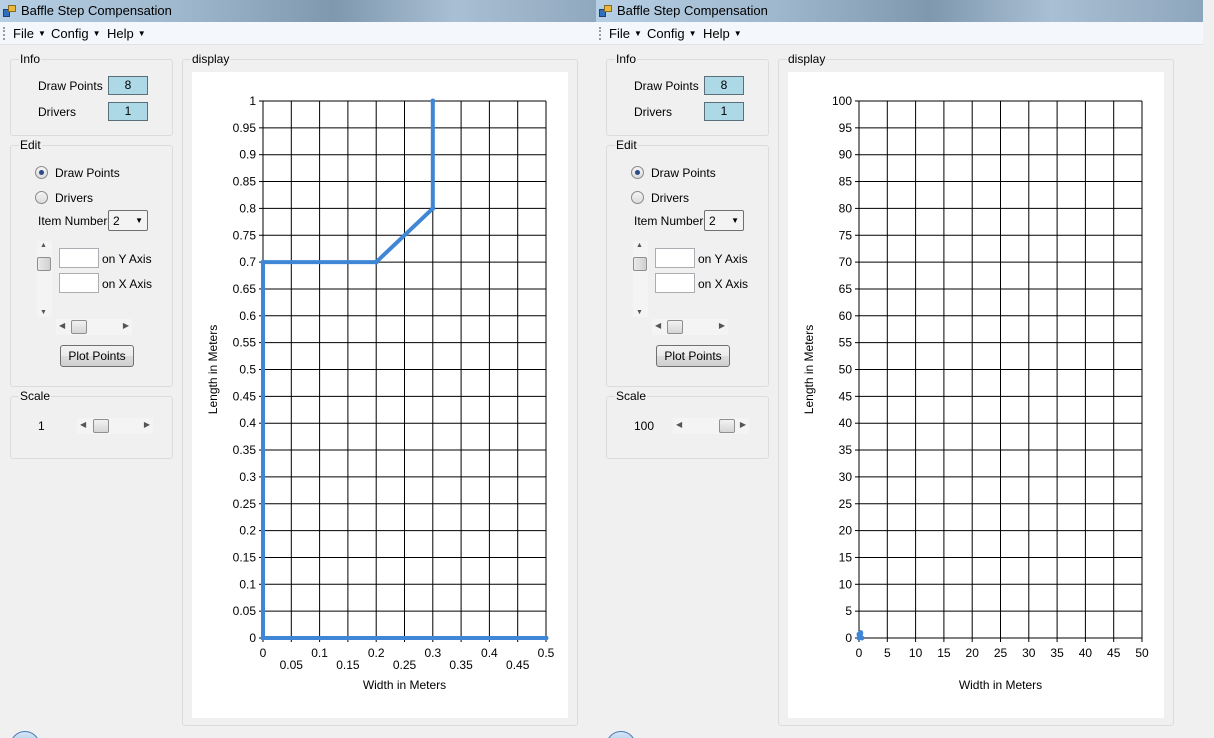  I want to click on x-tick-label: 10, so click(916, 653).